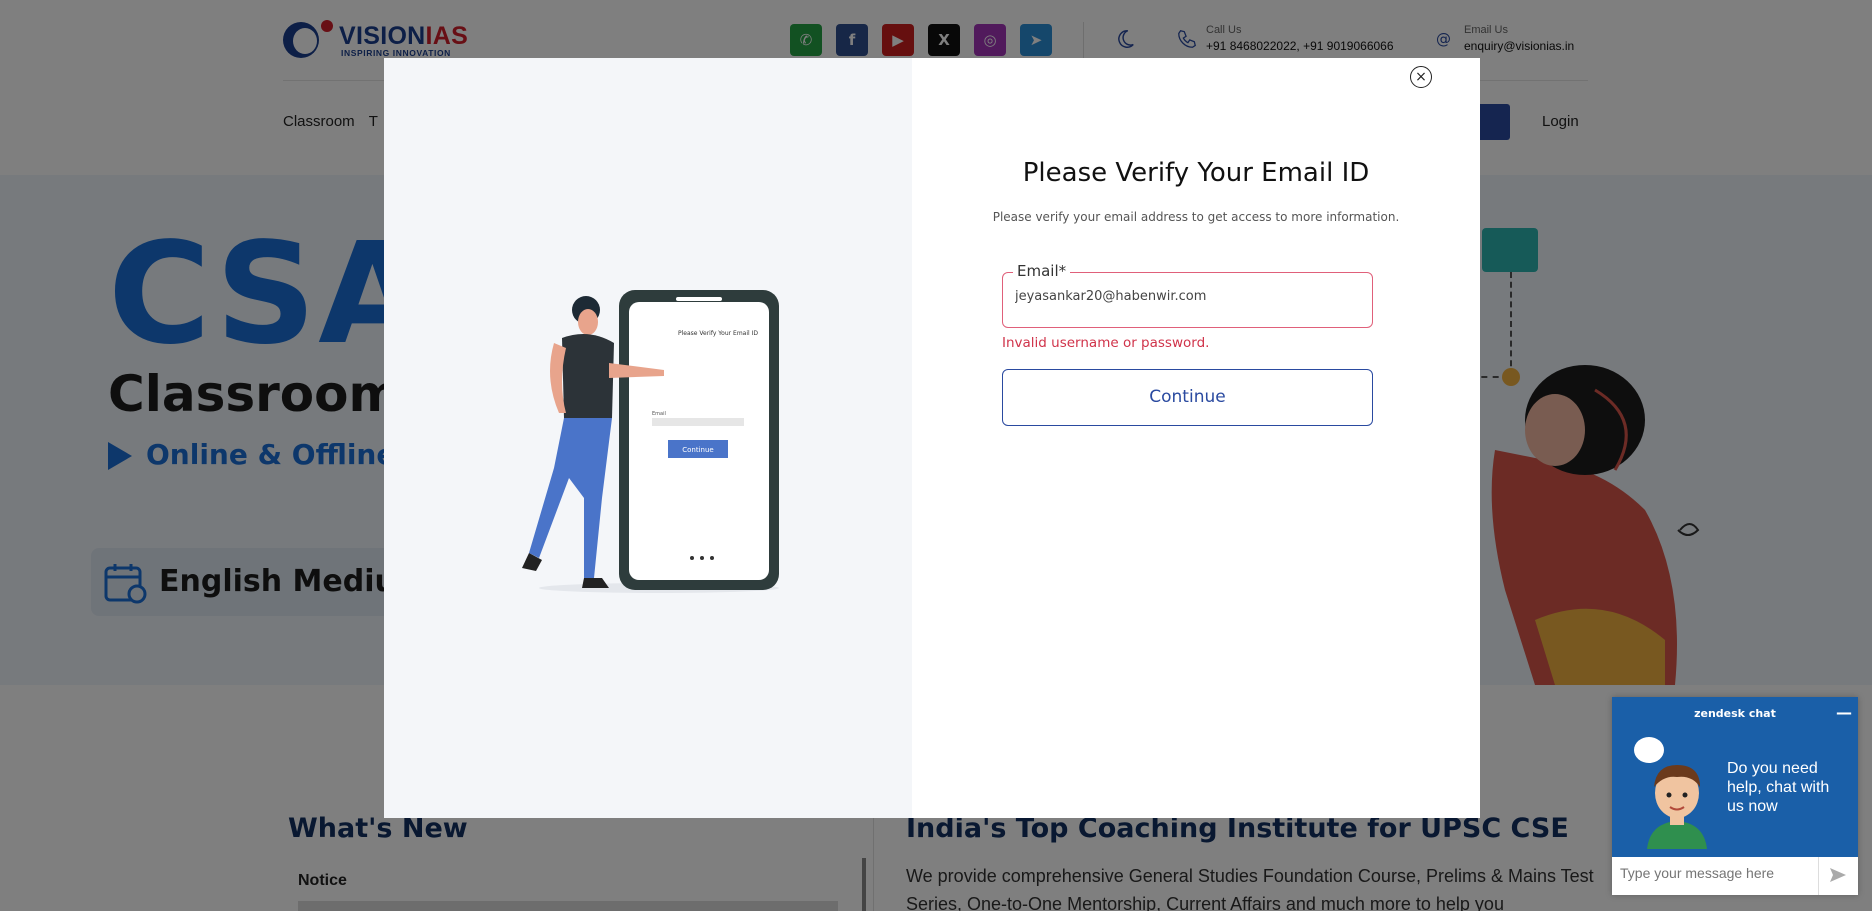  I want to click on error-message: Invalid username or password., so click(1106, 343).